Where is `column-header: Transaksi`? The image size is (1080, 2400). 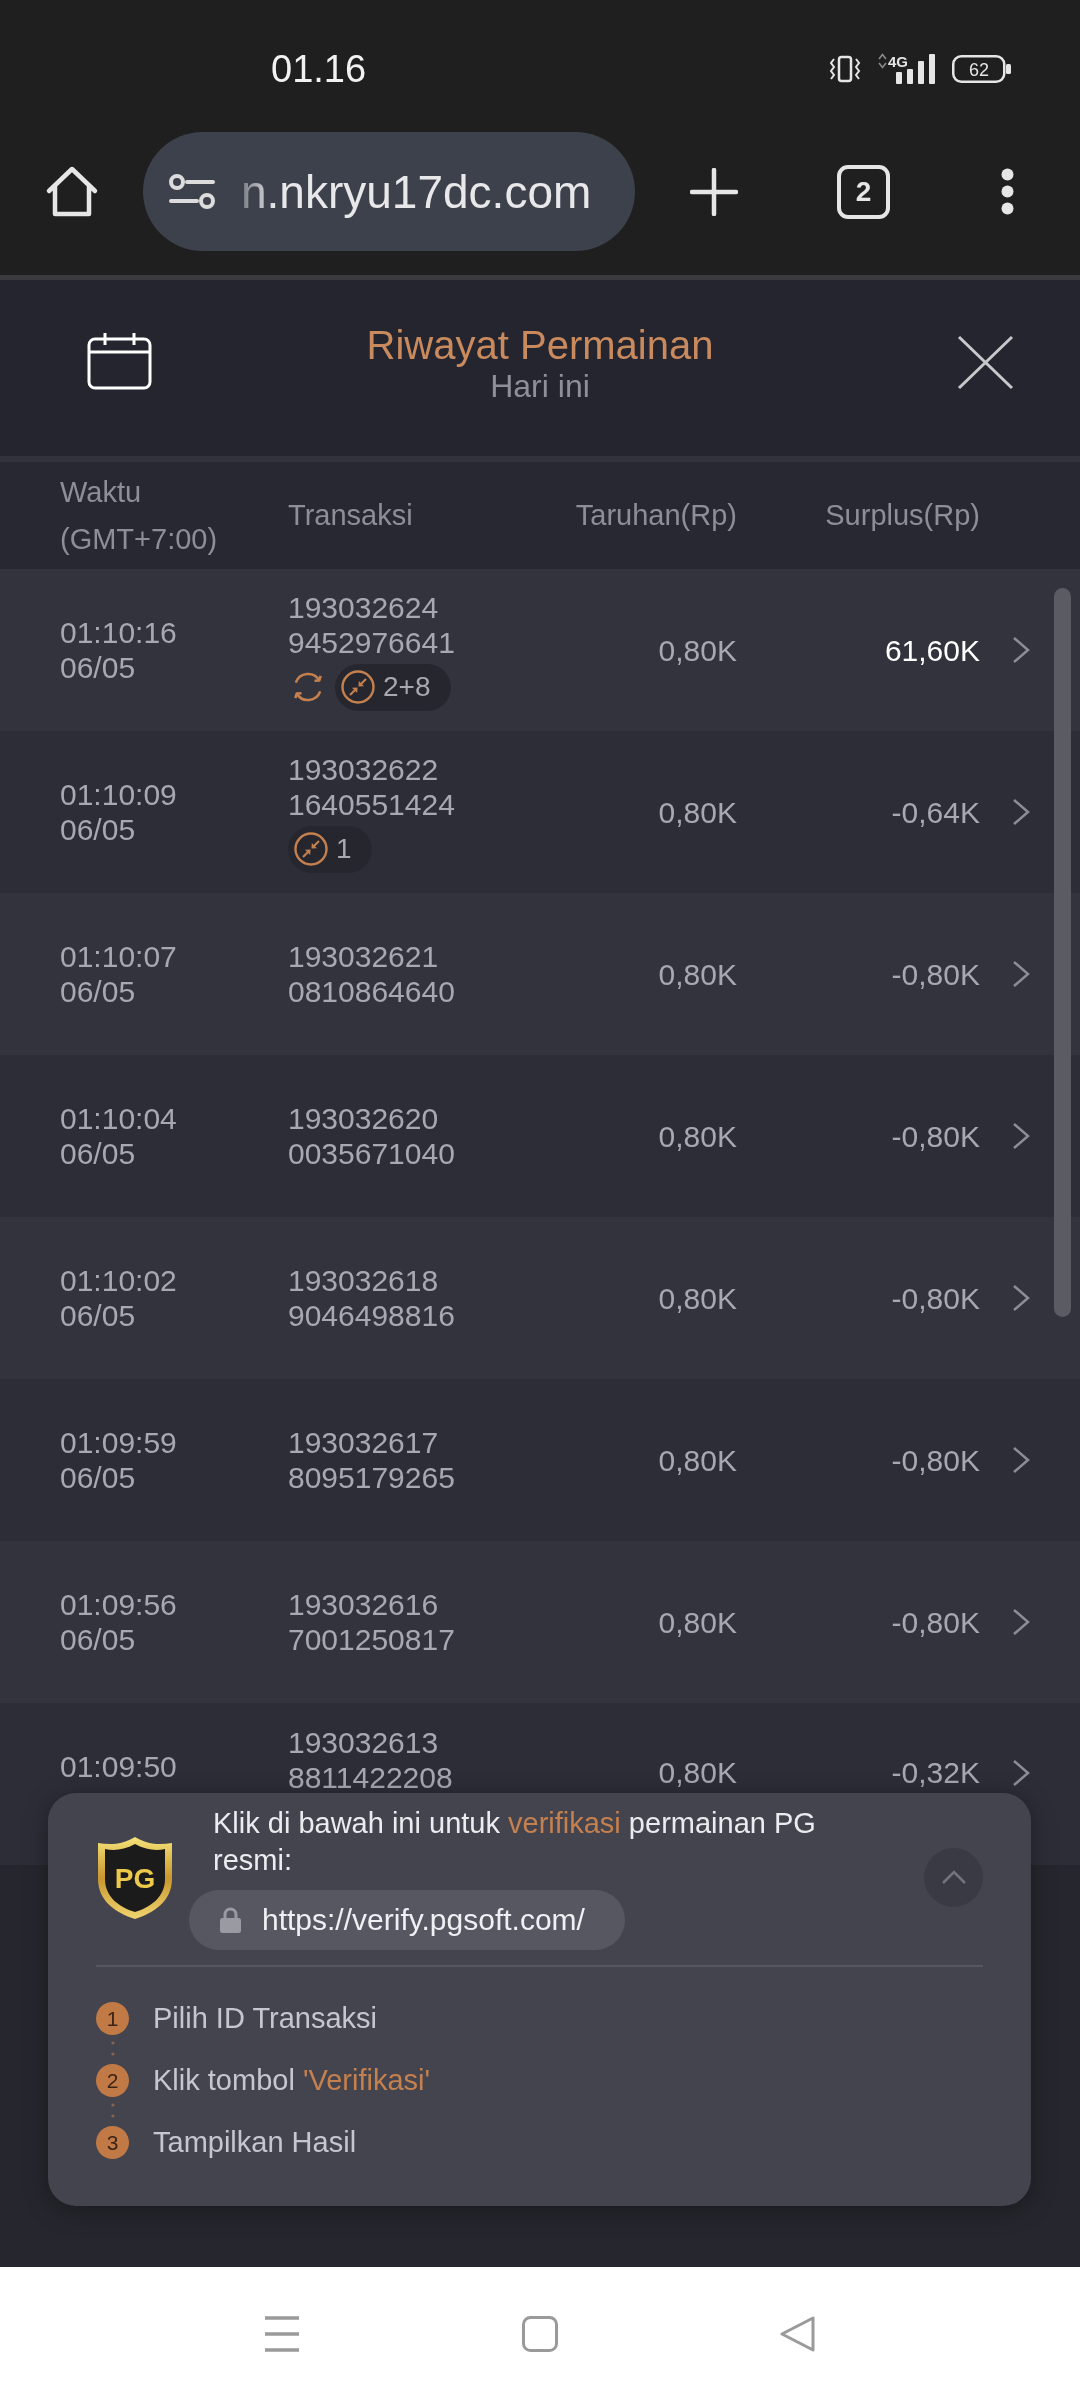 column-header: Transaksi is located at coordinates (351, 515).